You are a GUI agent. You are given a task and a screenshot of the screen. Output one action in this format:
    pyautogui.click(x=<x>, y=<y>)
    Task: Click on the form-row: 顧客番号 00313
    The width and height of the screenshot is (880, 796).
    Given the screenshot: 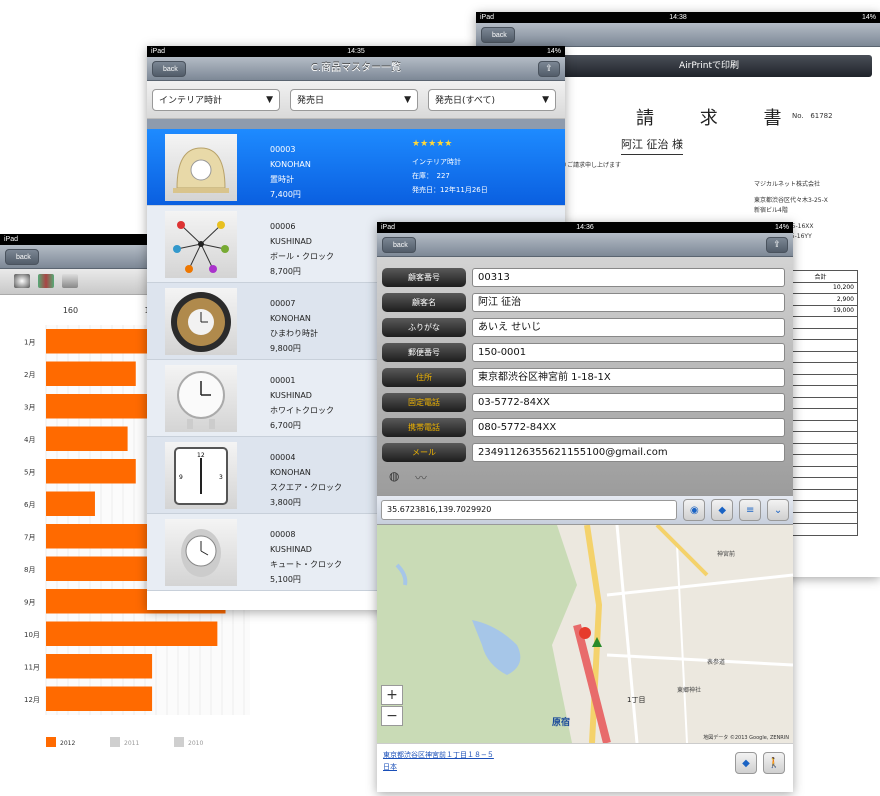 What is the action you would take?
    pyautogui.click(x=587, y=277)
    